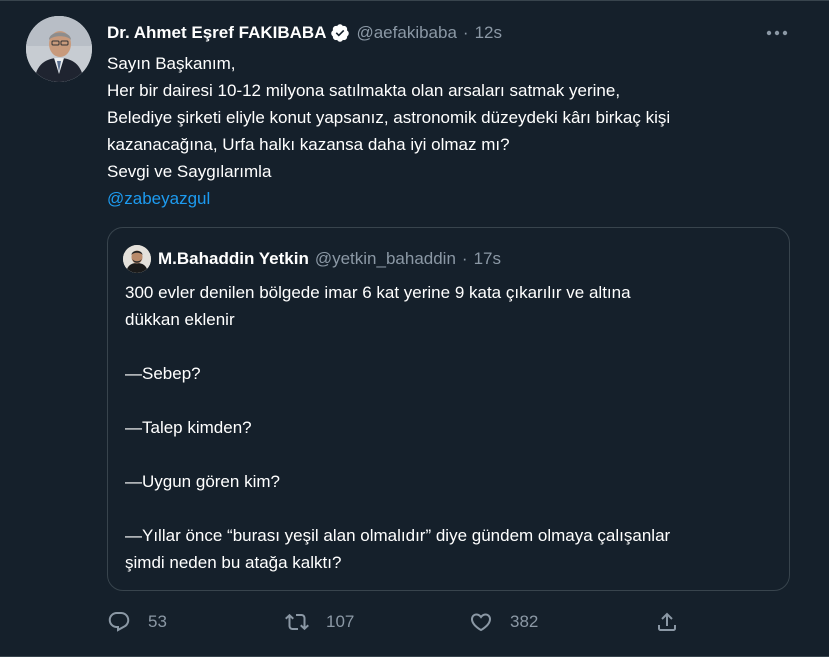 The image size is (829, 657). What do you see at coordinates (777, 33) in the screenshot?
I see `more-icon` at bounding box center [777, 33].